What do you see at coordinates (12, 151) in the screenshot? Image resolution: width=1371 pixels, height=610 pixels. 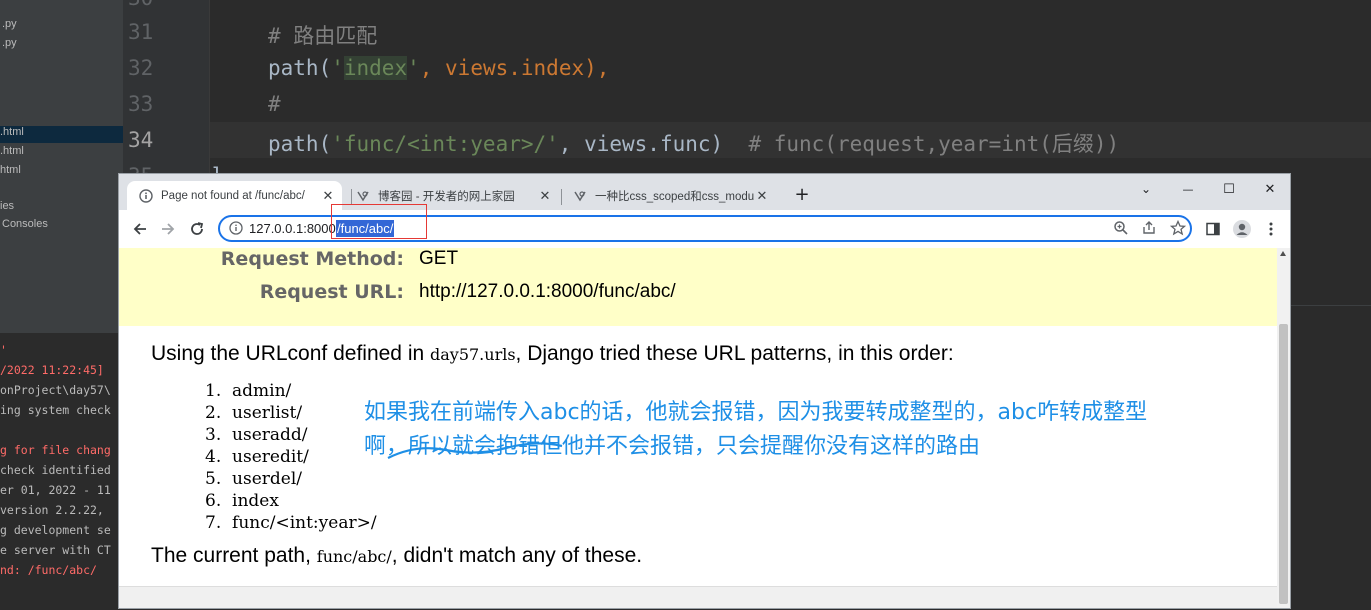 I see `tree-item: .html` at bounding box center [12, 151].